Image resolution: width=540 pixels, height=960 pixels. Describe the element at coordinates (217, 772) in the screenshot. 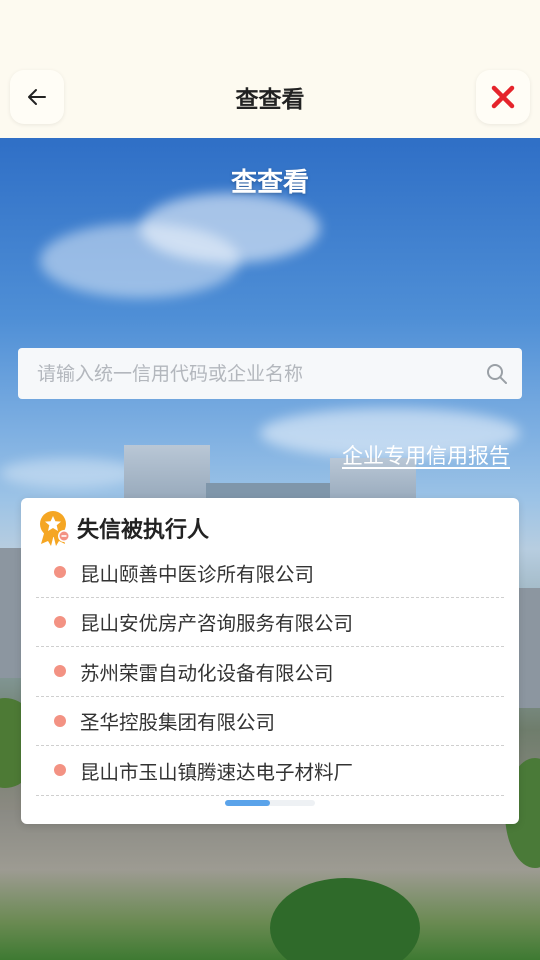

I see `company-name: 昆山市玉山镇腾速达电子材料厂` at that location.